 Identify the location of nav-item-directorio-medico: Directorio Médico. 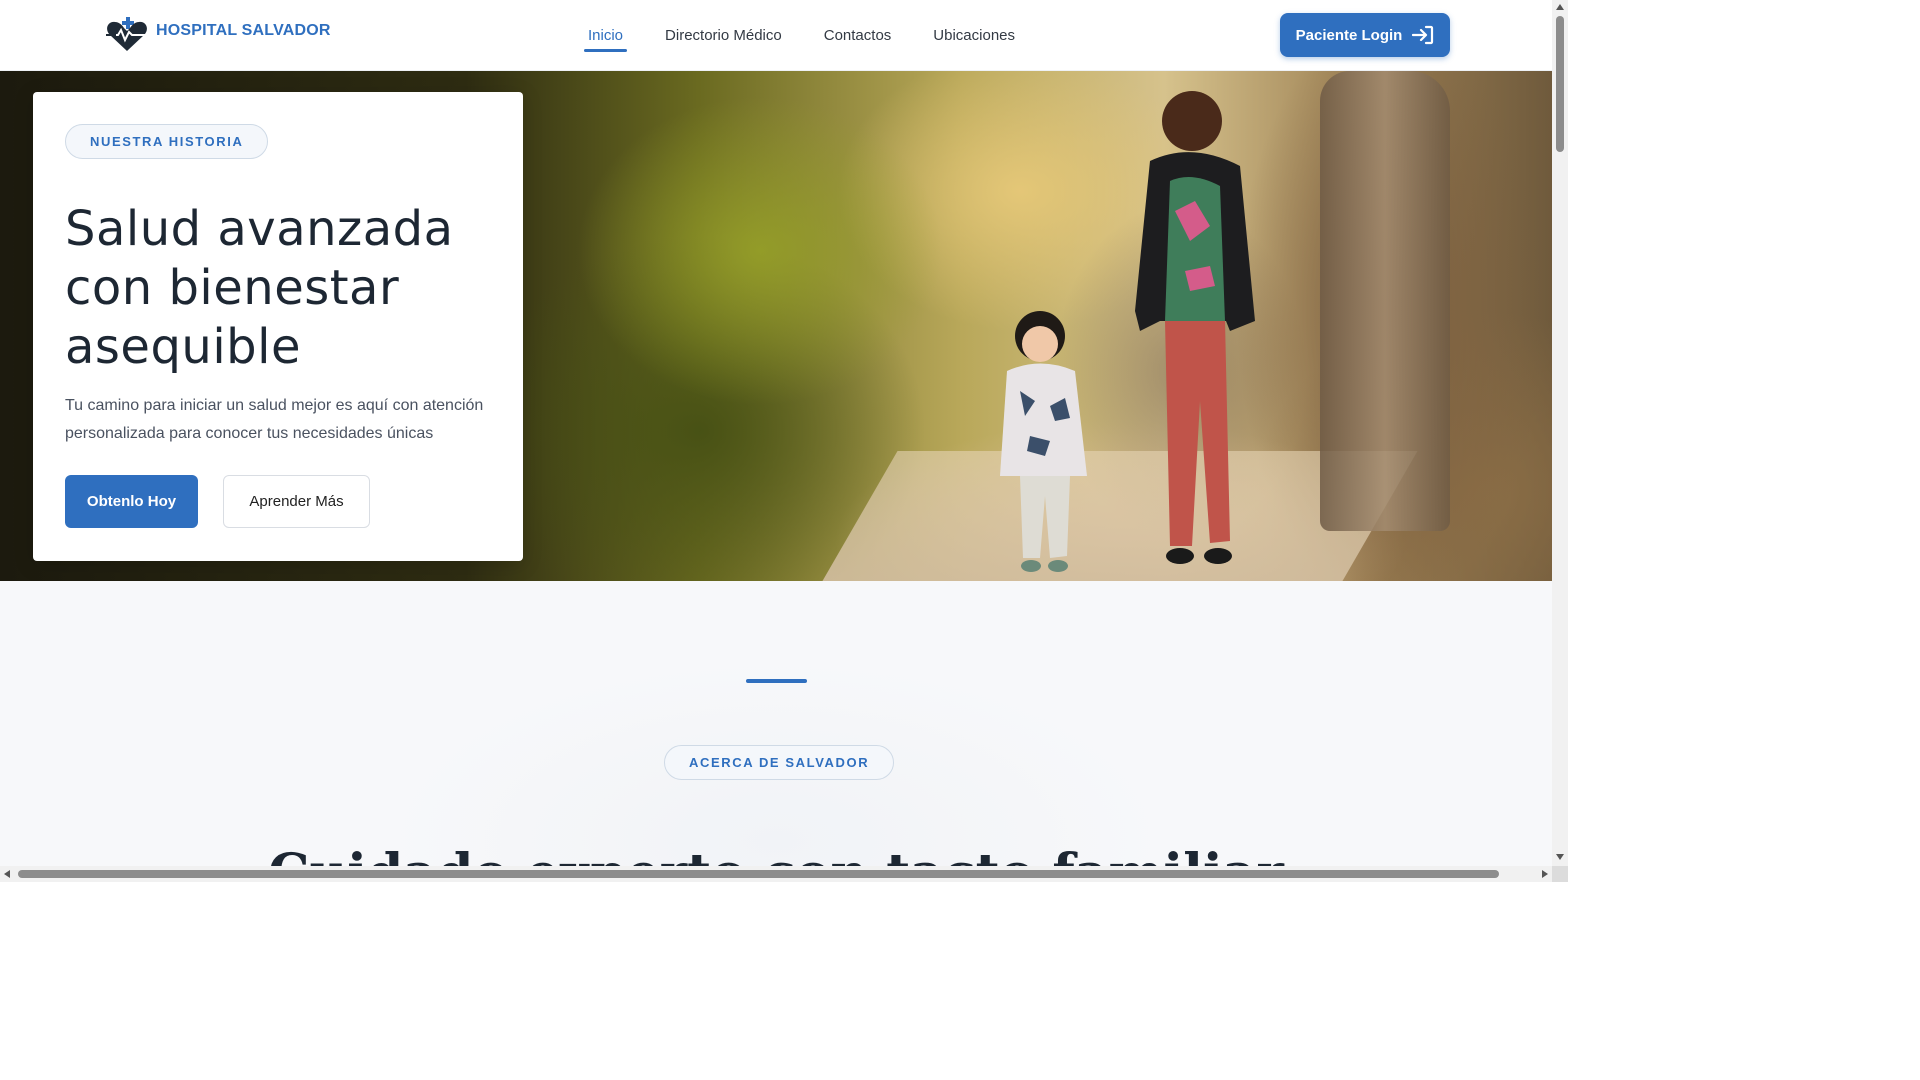
(723, 35).